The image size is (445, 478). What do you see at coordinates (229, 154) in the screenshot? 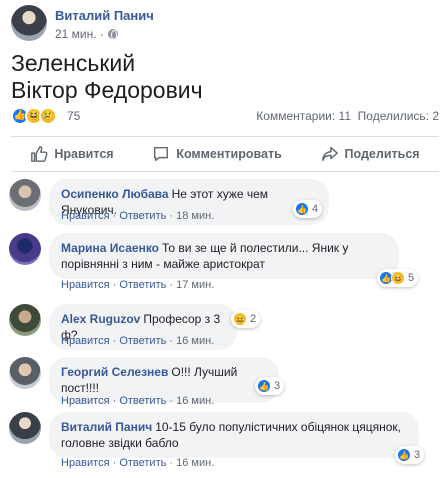
I see `comment-label: Комментировать` at bounding box center [229, 154].